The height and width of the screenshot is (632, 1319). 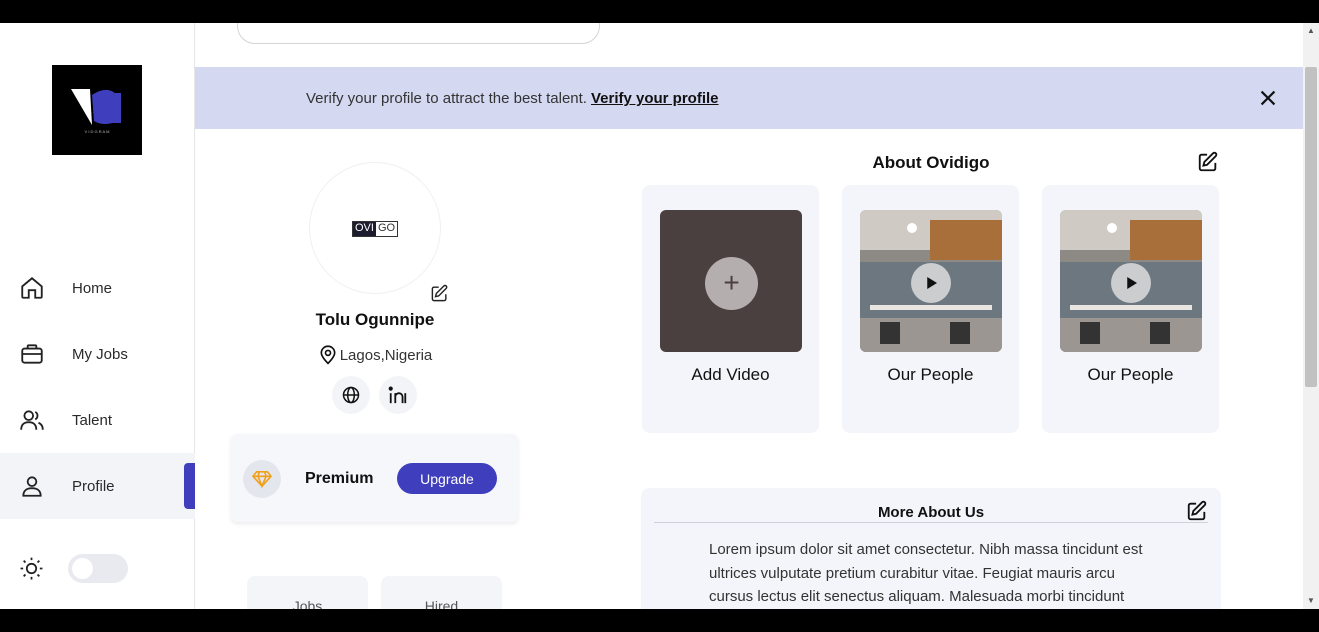 What do you see at coordinates (1311, 227) in the screenshot?
I see `scrollbar-thumb` at bounding box center [1311, 227].